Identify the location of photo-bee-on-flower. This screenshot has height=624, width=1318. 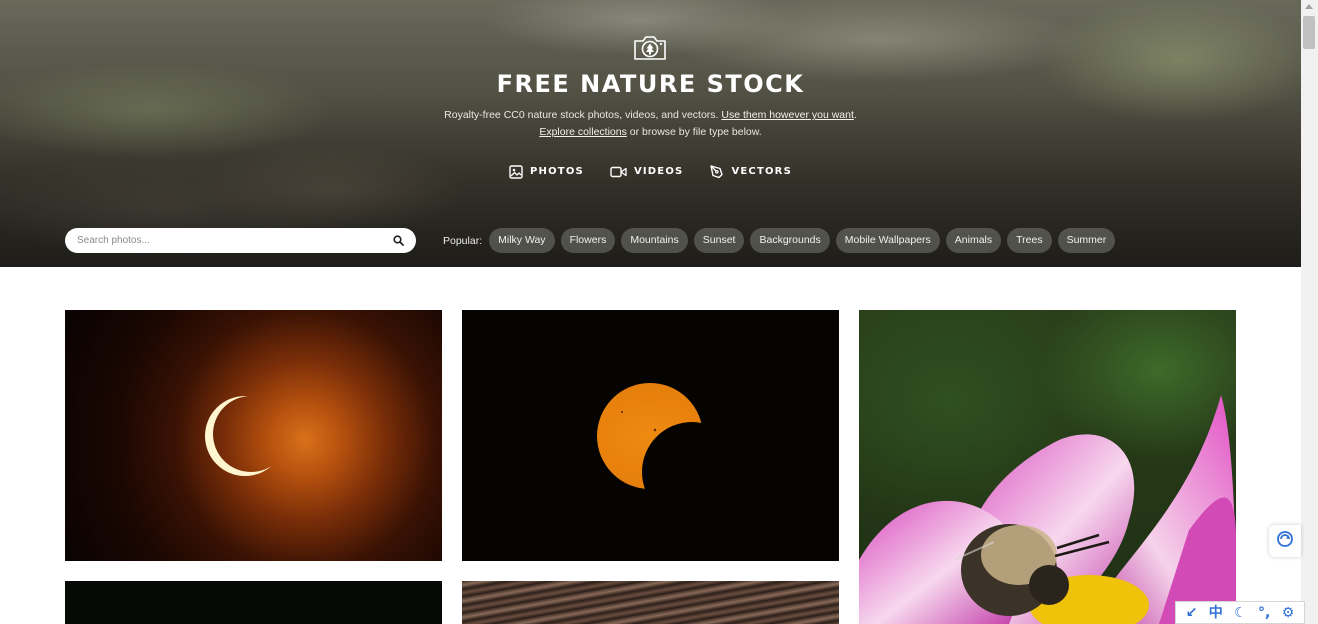
(1047, 467).